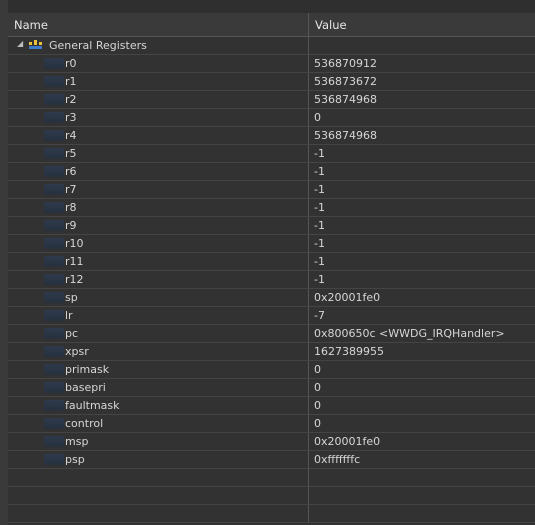 This screenshot has width=535, height=525. I want to click on register-value: 0xfffffffc, so click(422, 459).